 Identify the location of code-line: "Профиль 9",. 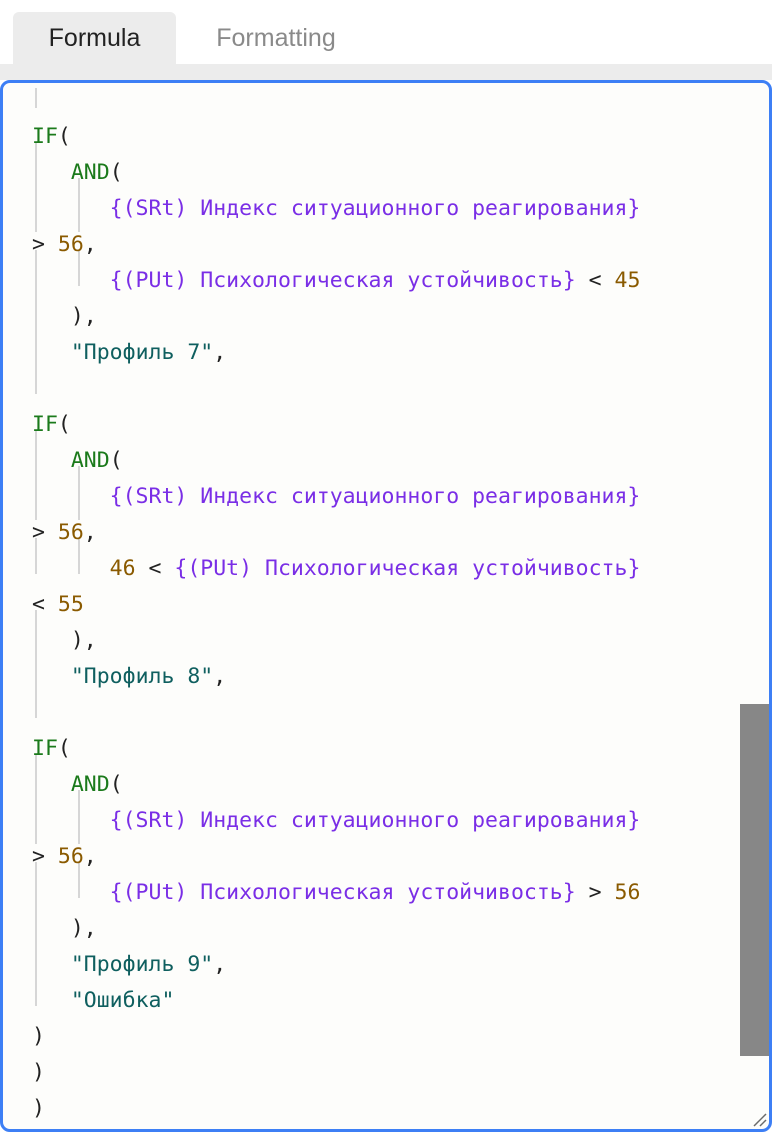
(129, 965).